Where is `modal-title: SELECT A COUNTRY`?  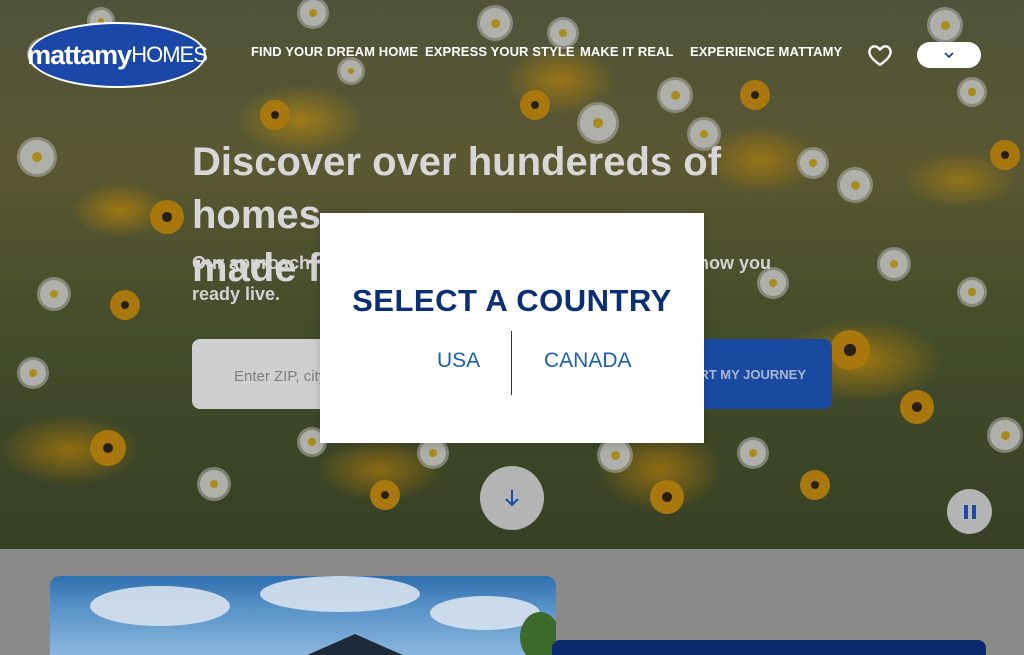 modal-title: SELECT A COUNTRY is located at coordinates (512, 300).